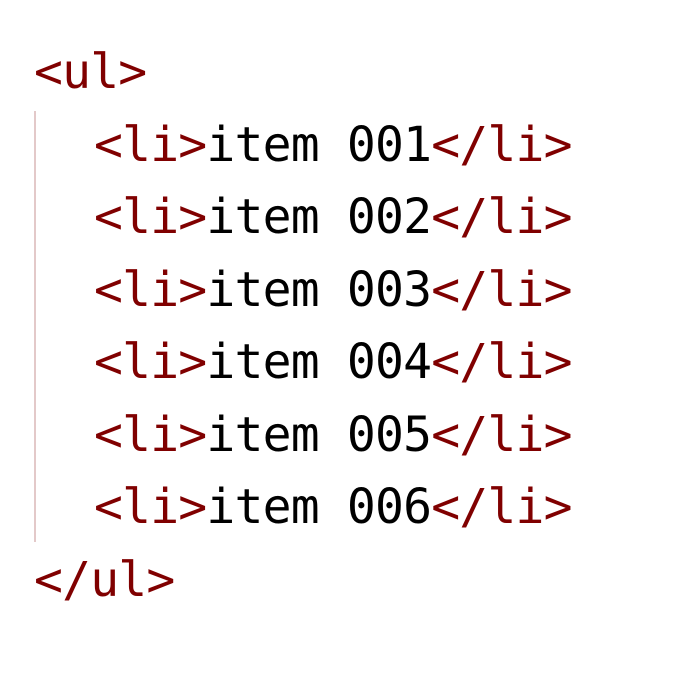 This screenshot has width=694, height=682. What do you see at coordinates (319, 434) in the screenshot?
I see `li-text: item 005` at bounding box center [319, 434].